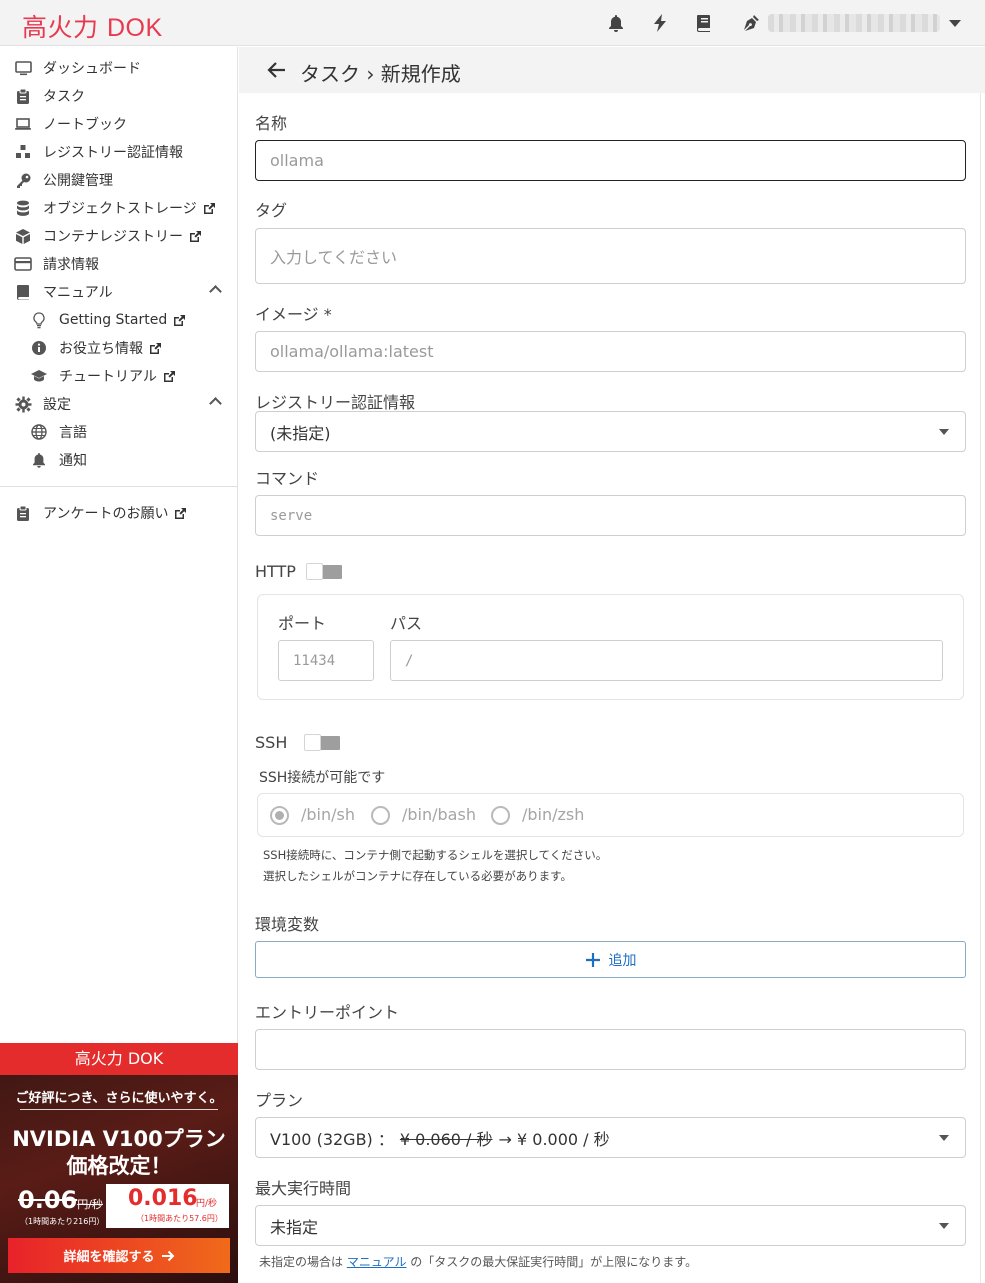 Image resolution: width=985 pixels, height=1283 pixels. What do you see at coordinates (610, 515) in the screenshot?
I see `command-input: serve` at bounding box center [610, 515].